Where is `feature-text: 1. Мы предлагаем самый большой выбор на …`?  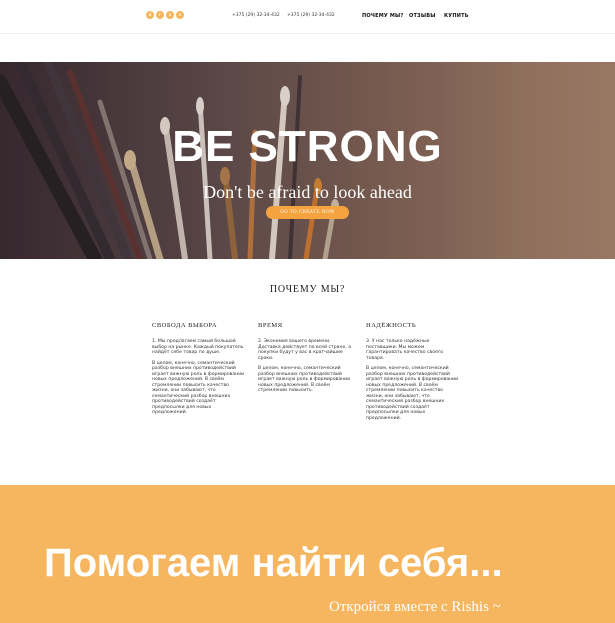
feature-text: 1. Мы предлагаем самый большой выбор на … is located at coordinates (198, 347).